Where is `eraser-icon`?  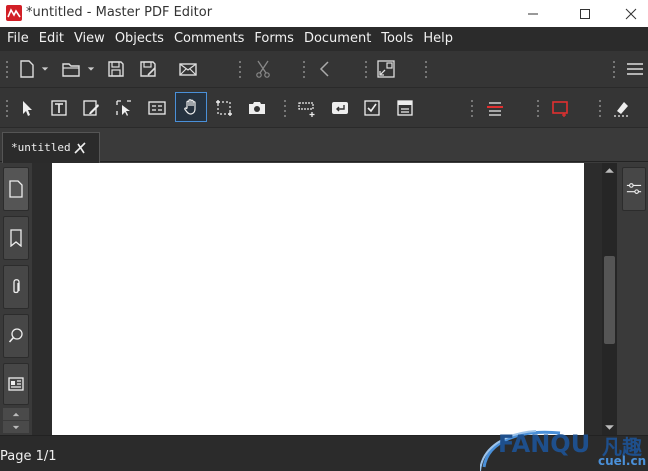
eraser-icon is located at coordinates (621, 109).